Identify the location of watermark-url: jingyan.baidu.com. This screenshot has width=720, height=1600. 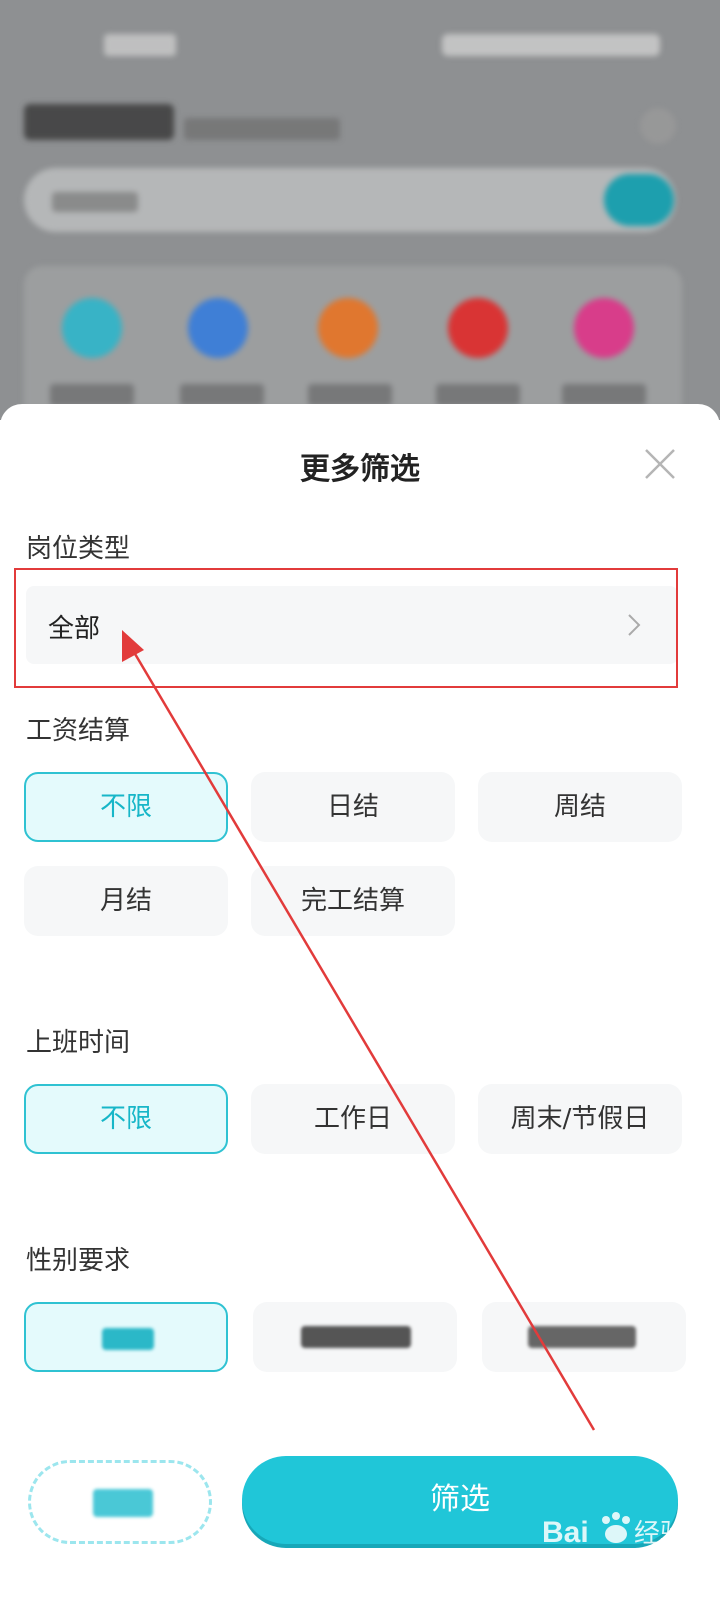
(601, 1560).